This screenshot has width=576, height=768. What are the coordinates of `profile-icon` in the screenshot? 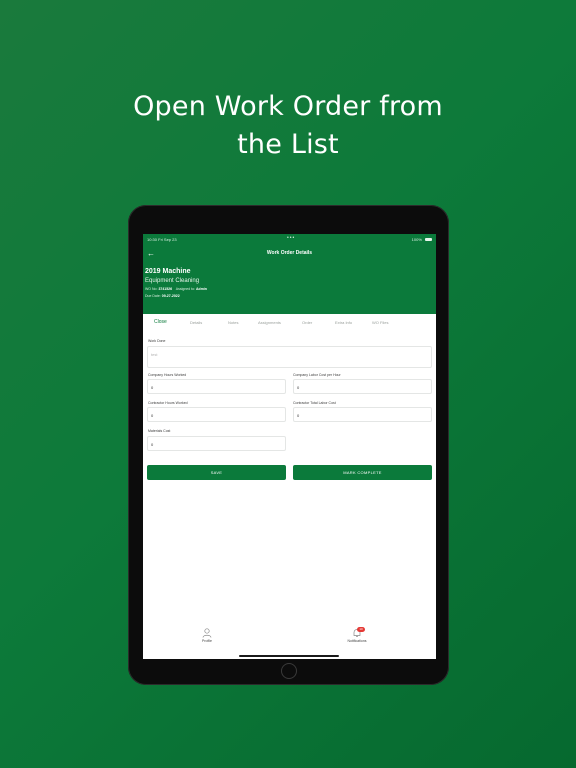 It's located at (207, 633).